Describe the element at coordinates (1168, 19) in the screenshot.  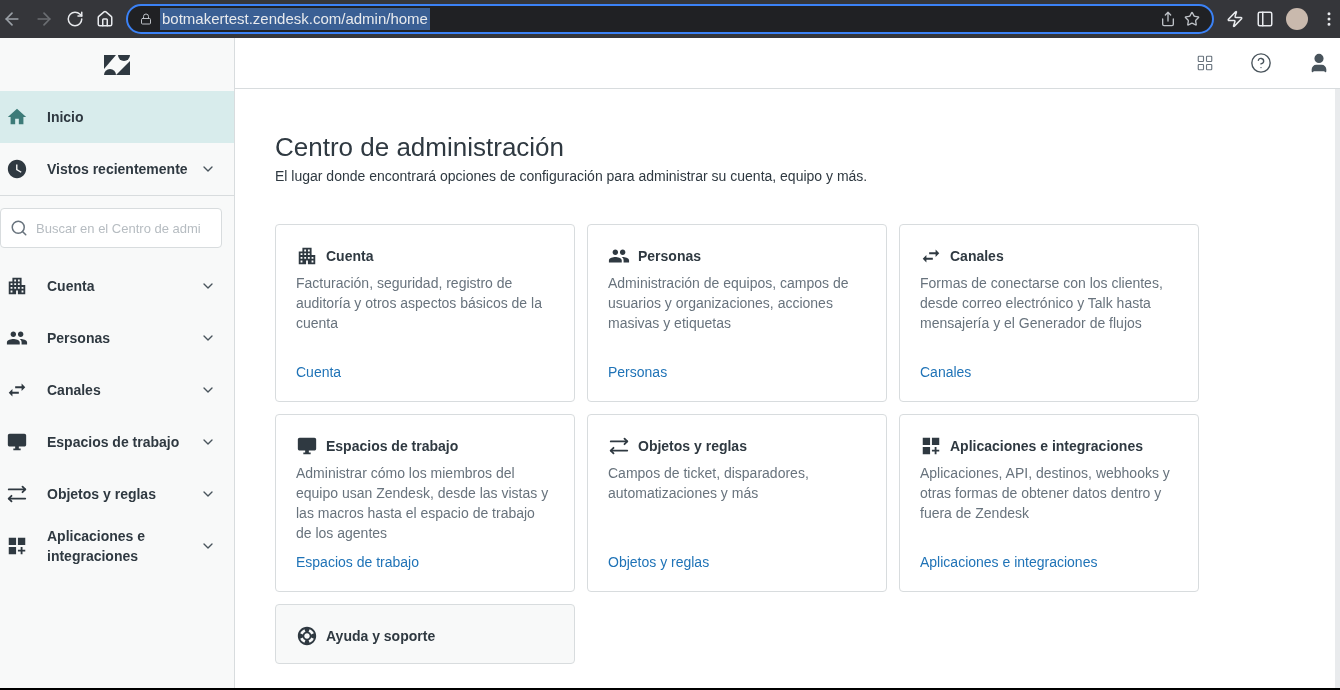
I see `share-icon` at that location.